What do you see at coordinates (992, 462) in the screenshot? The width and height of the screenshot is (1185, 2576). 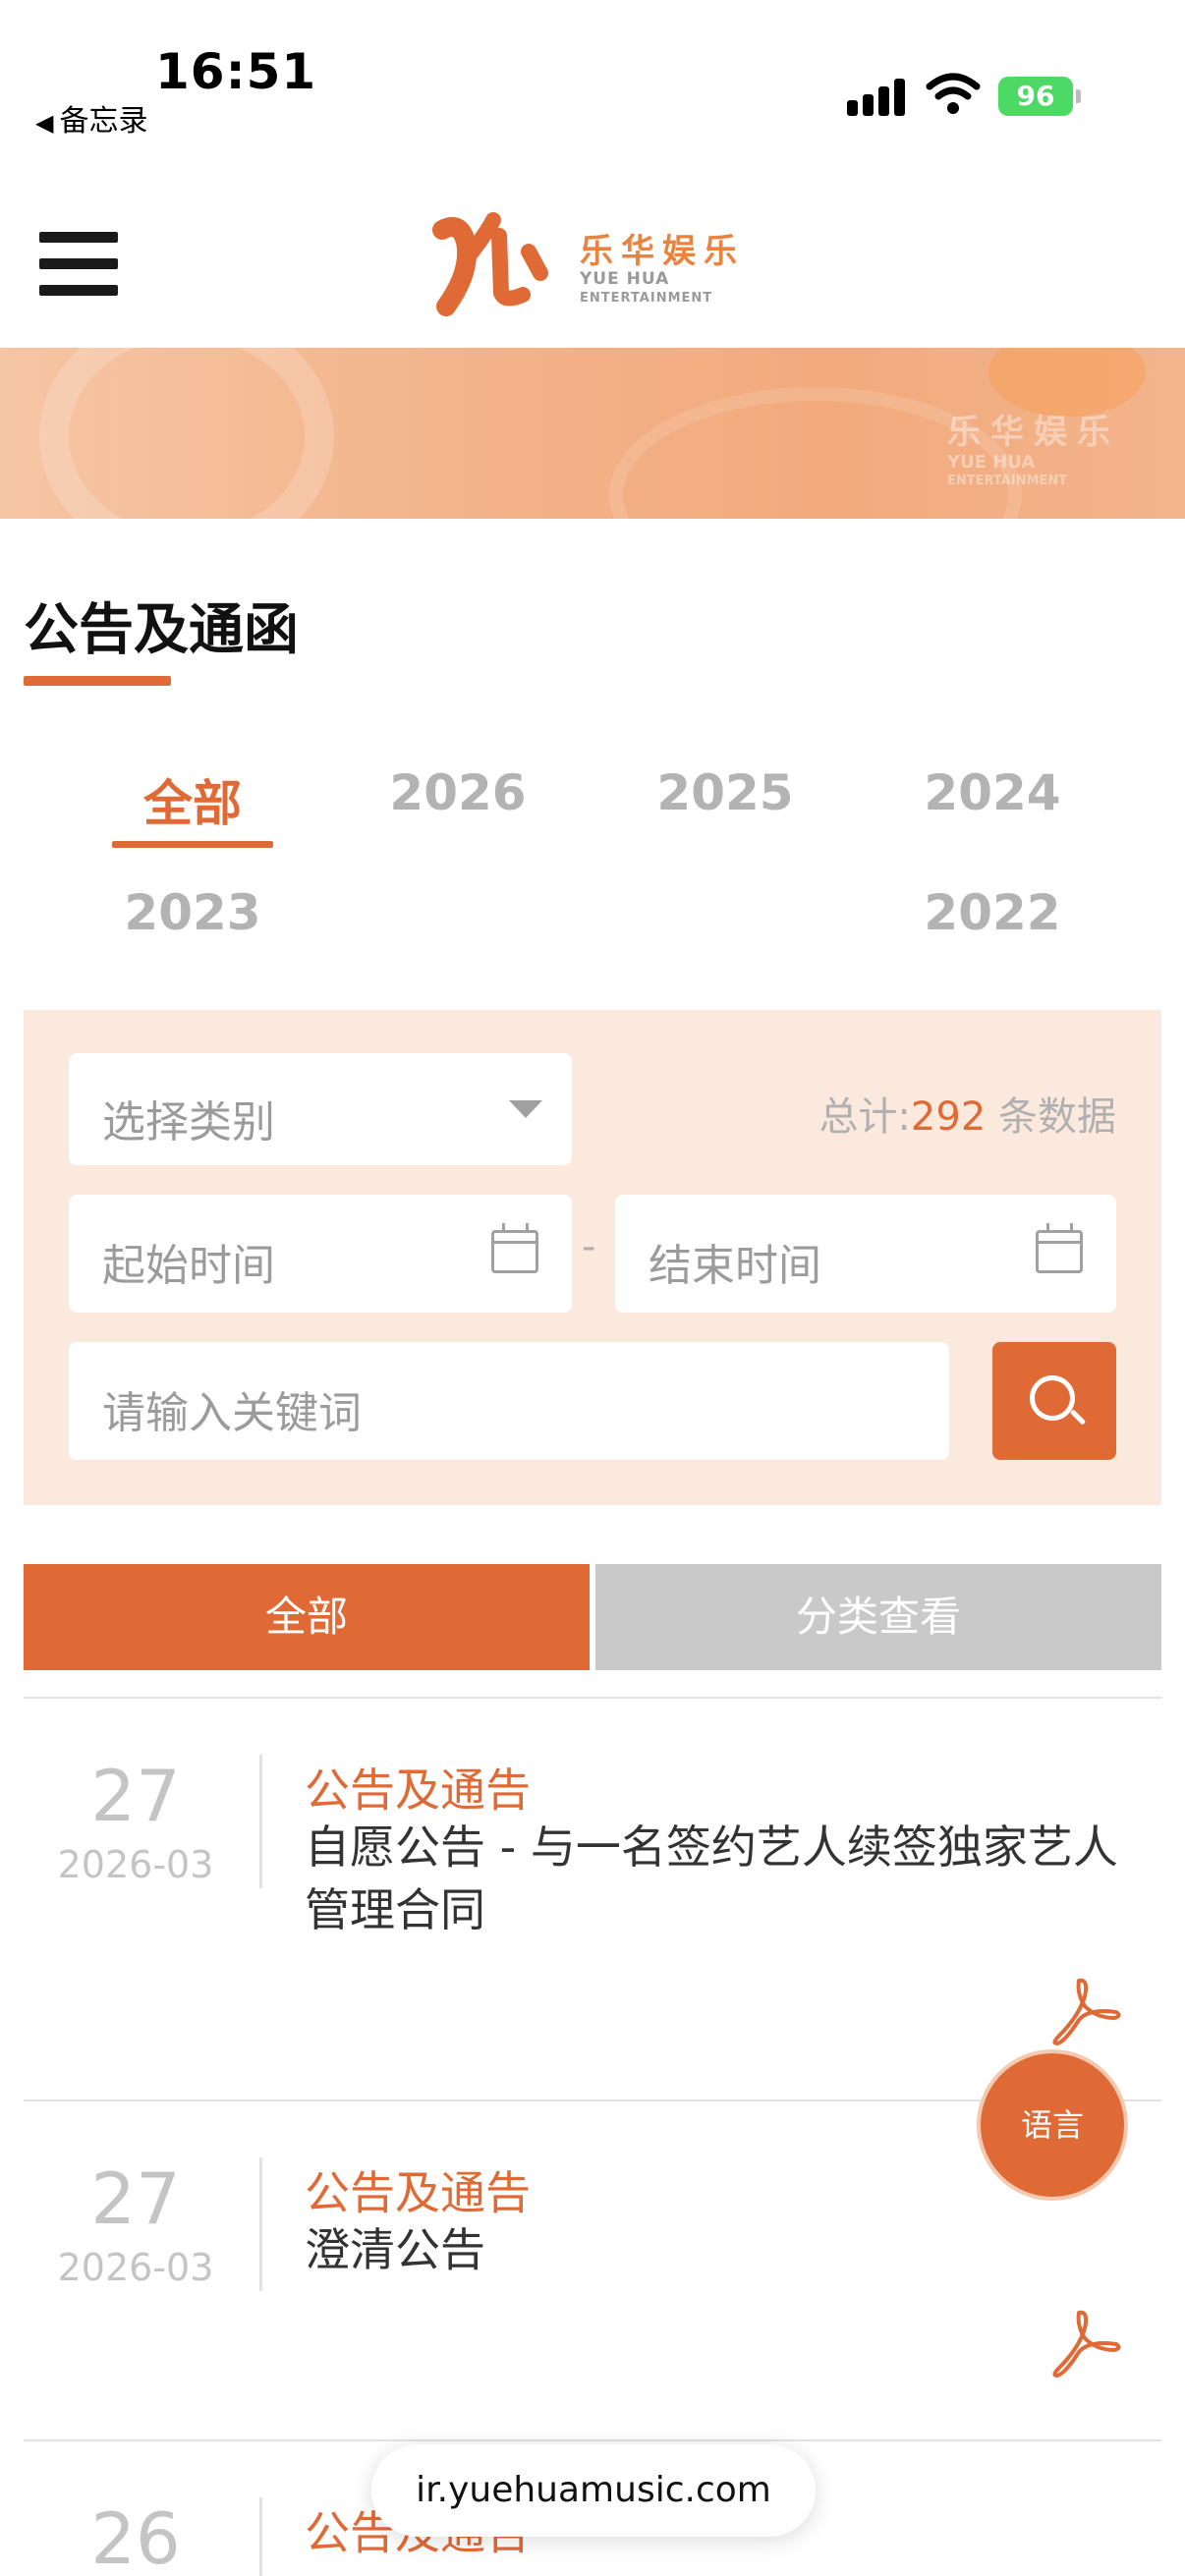 I see `banner-watermark-en1: YUE HUA` at bounding box center [992, 462].